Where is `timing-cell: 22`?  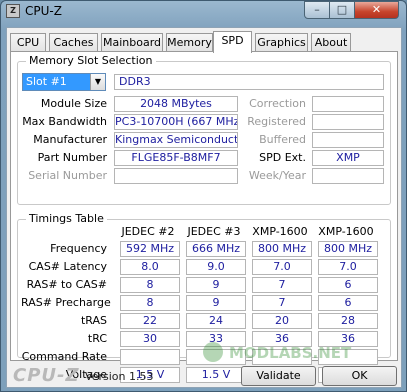 timing-cell: 22 is located at coordinates (150, 321).